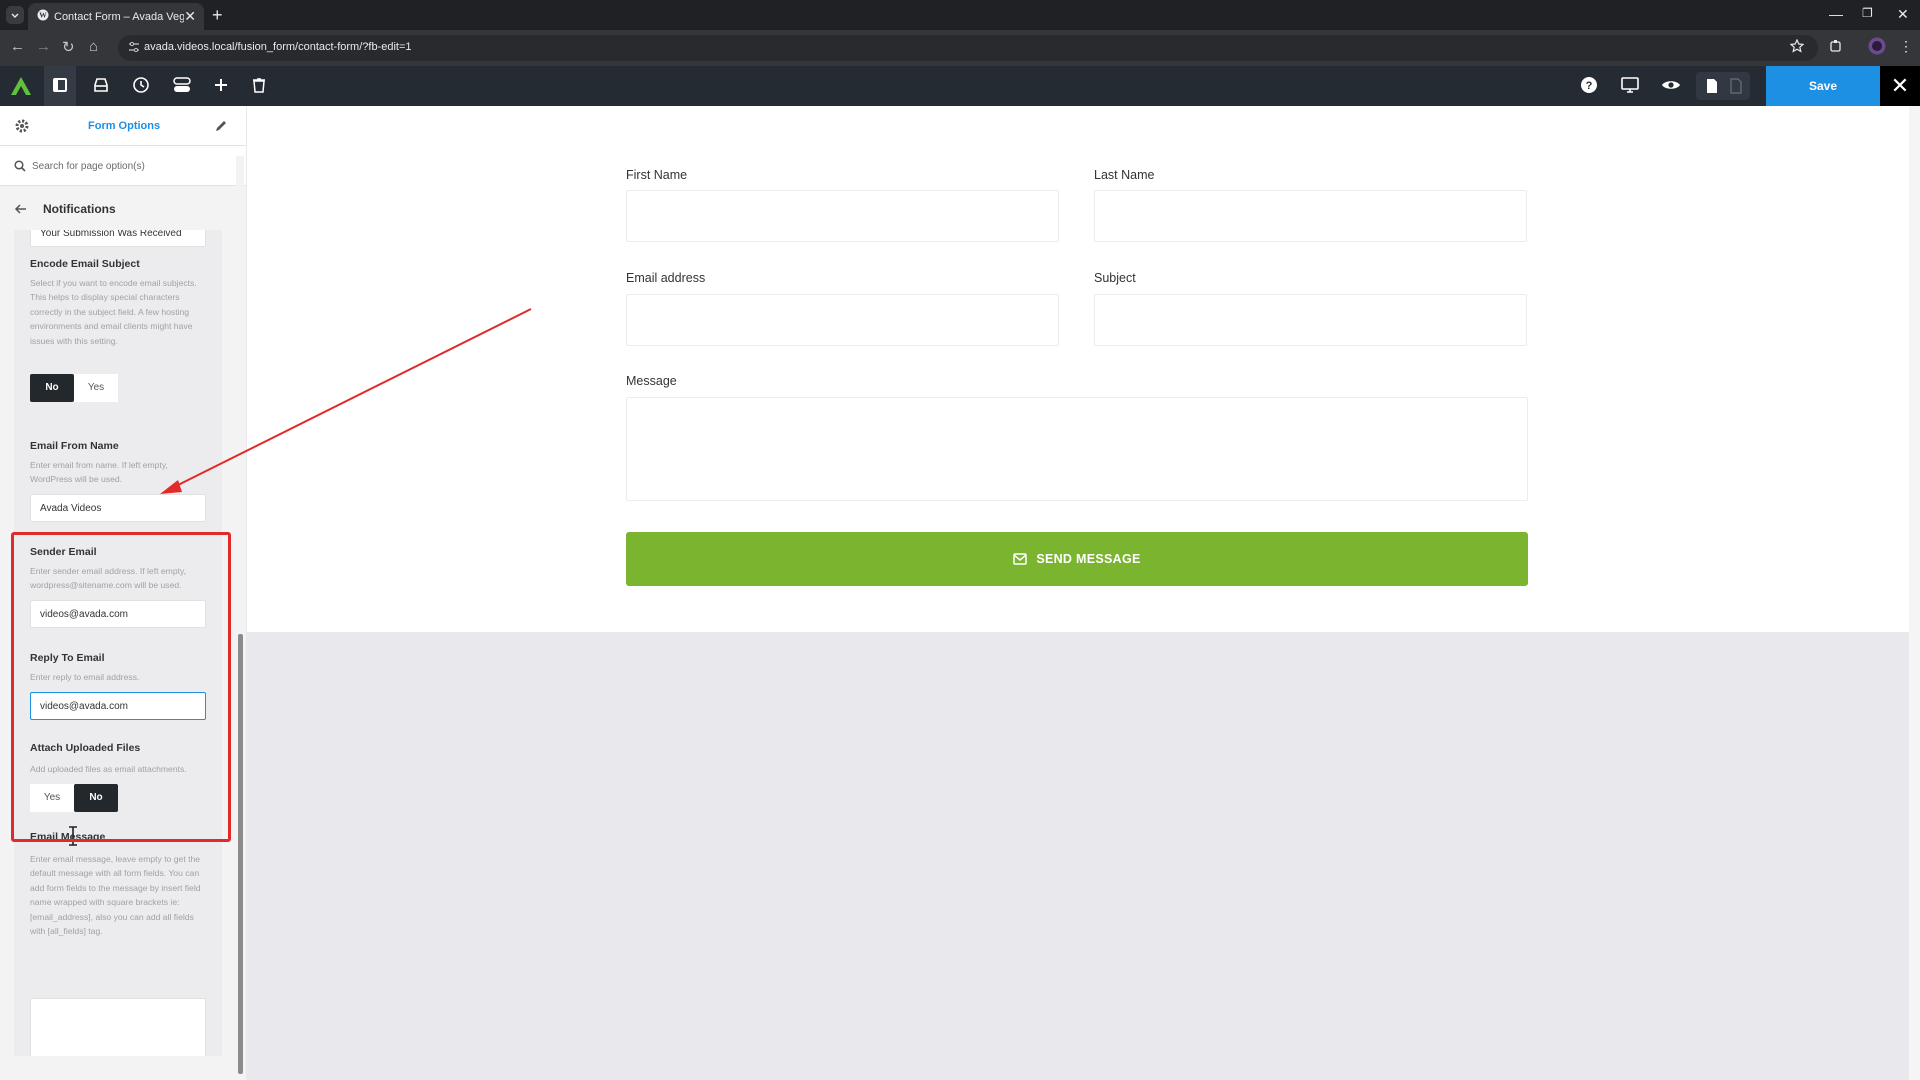  Describe the element at coordinates (182, 86) in the screenshot. I see `toggle-icon` at that location.